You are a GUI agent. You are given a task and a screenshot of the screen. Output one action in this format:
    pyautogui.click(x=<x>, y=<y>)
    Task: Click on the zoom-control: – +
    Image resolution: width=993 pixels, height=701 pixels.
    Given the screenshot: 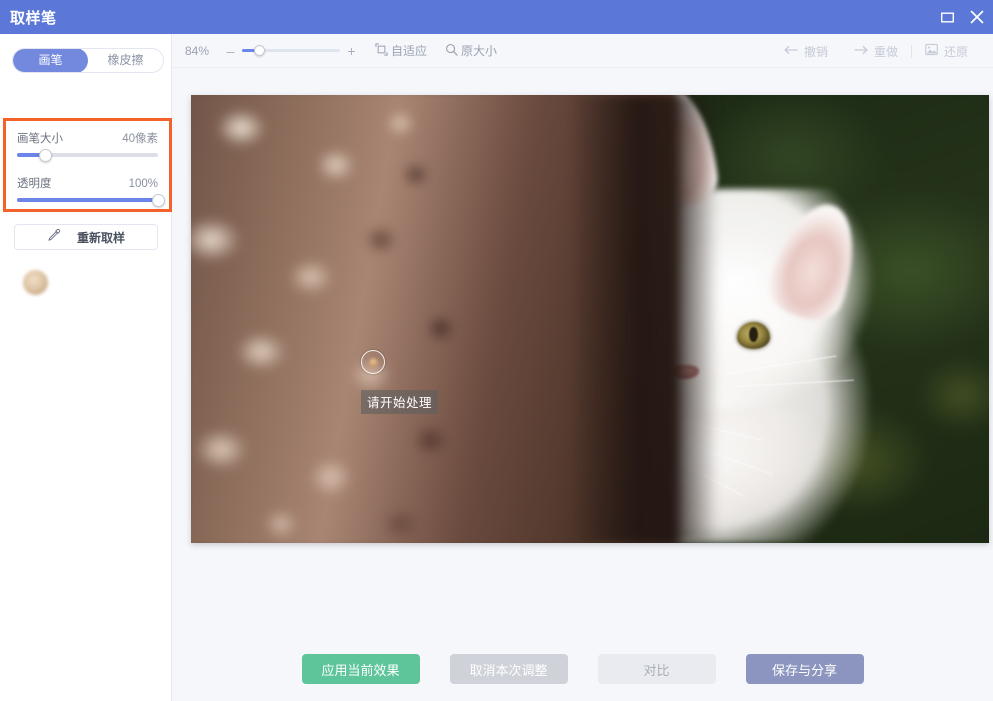 What is the action you would take?
    pyautogui.click(x=291, y=51)
    